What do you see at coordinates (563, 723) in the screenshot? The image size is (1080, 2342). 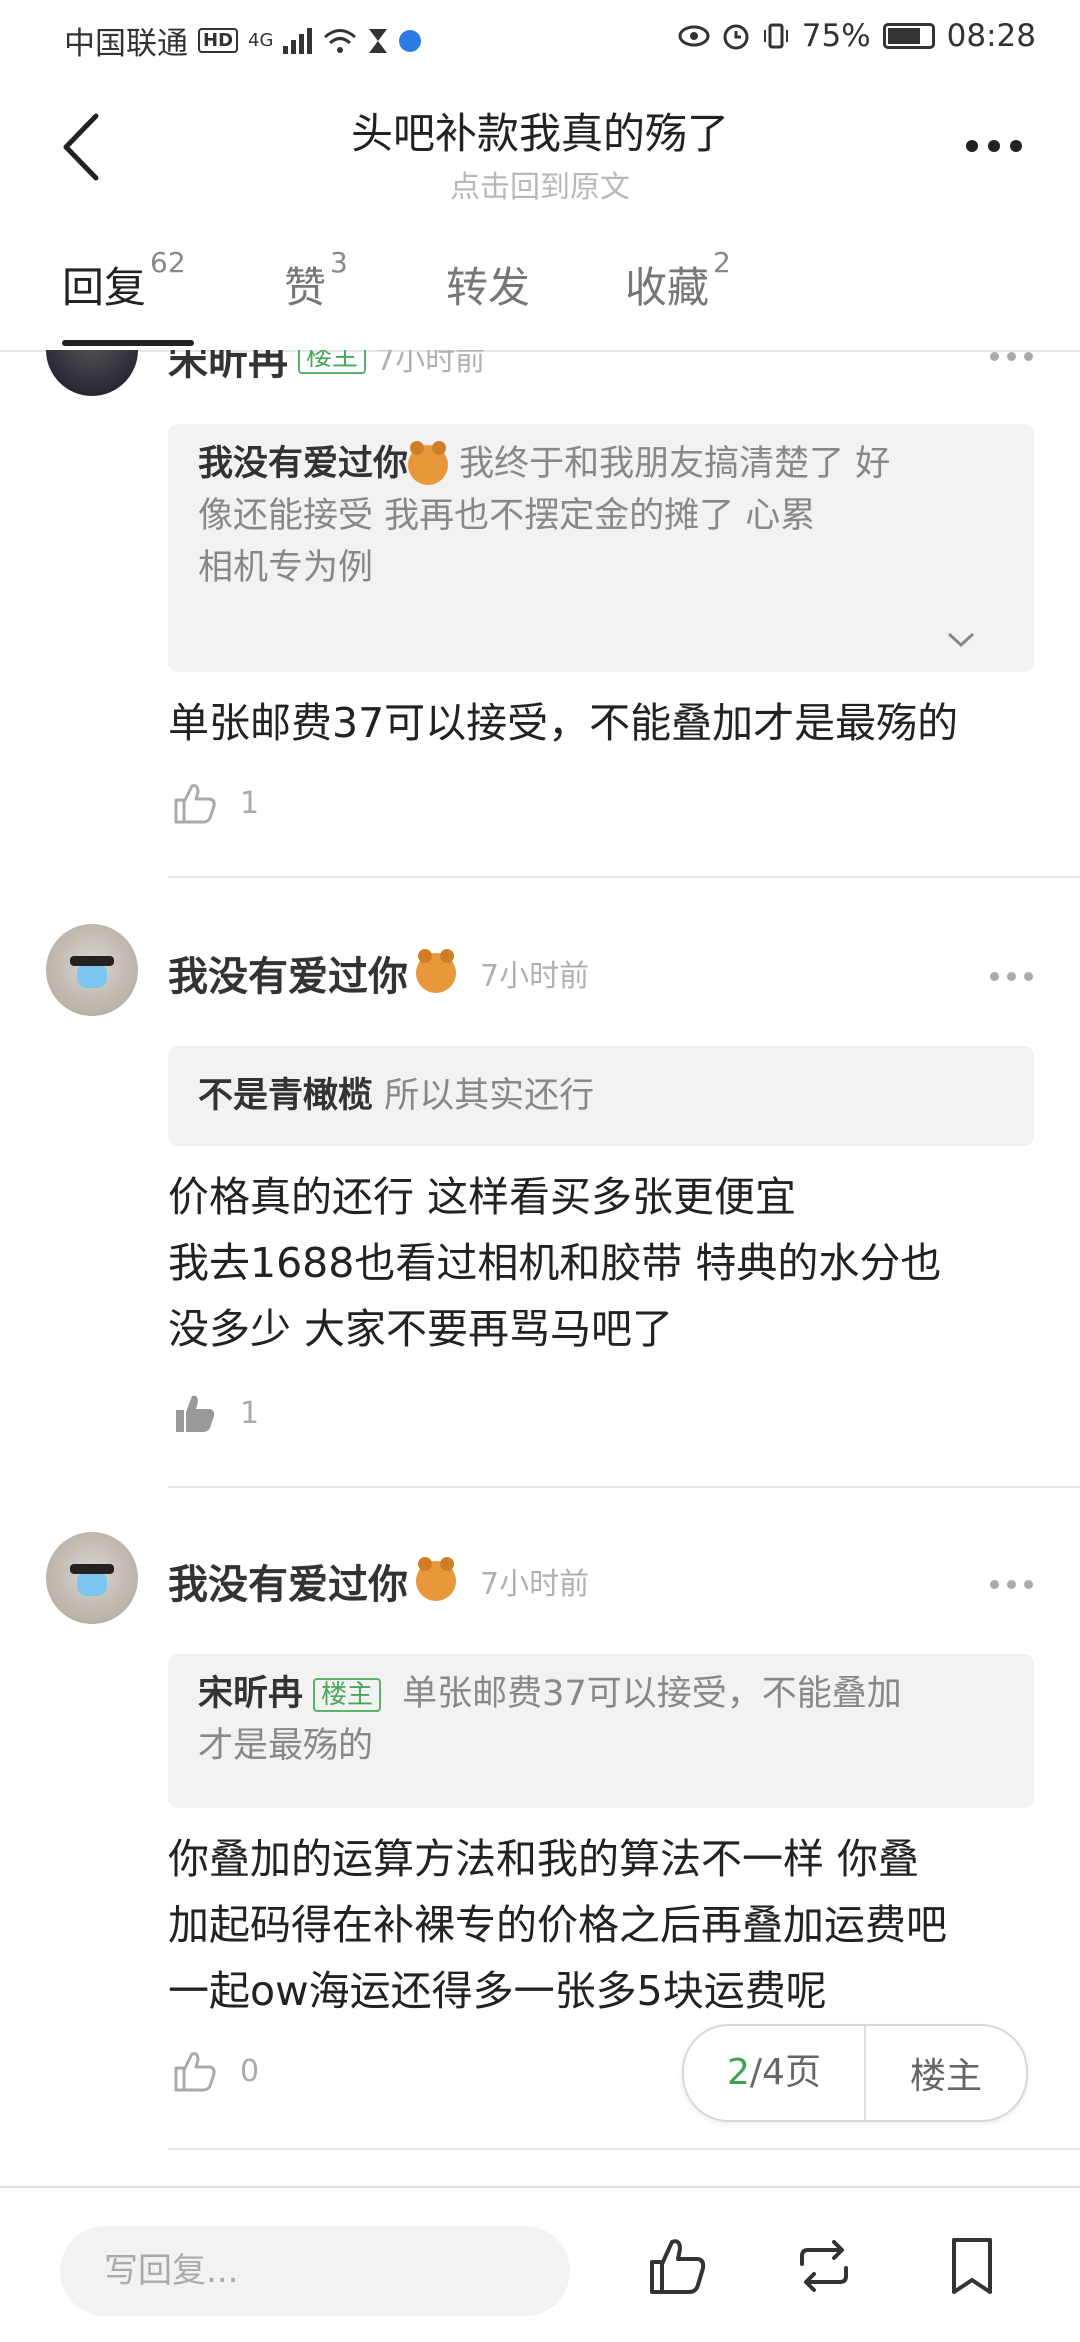 I see `reply-body: 单张邮费37可以接受，不能叠加才是最殇的` at bounding box center [563, 723].